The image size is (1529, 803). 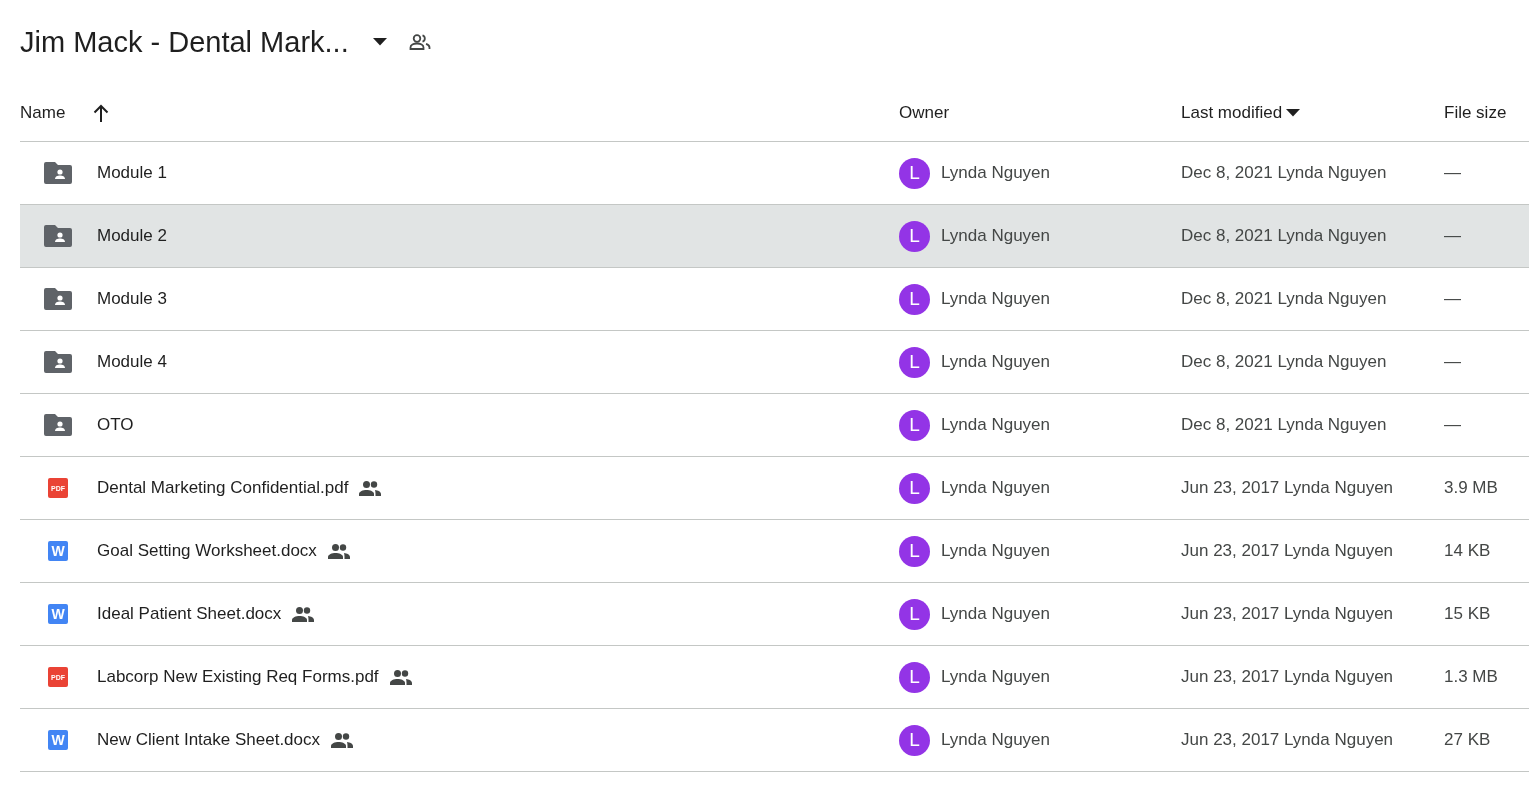 What do you see at coordinates (419, 42) in the screenshot?
I see `people-icon` at bounding box center [419, 42].